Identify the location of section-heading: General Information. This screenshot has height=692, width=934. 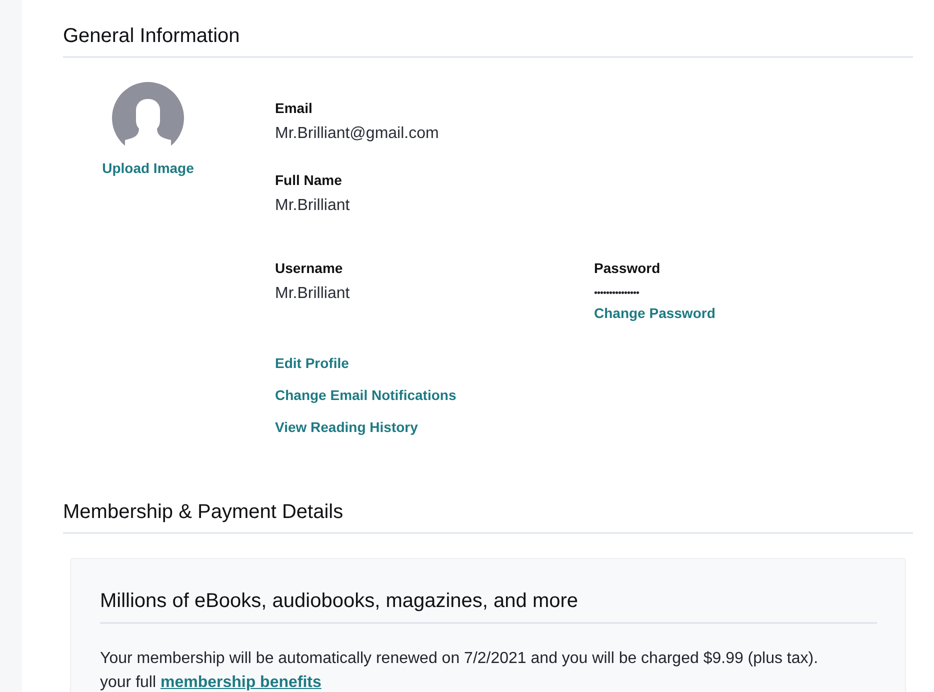
(488, 41).